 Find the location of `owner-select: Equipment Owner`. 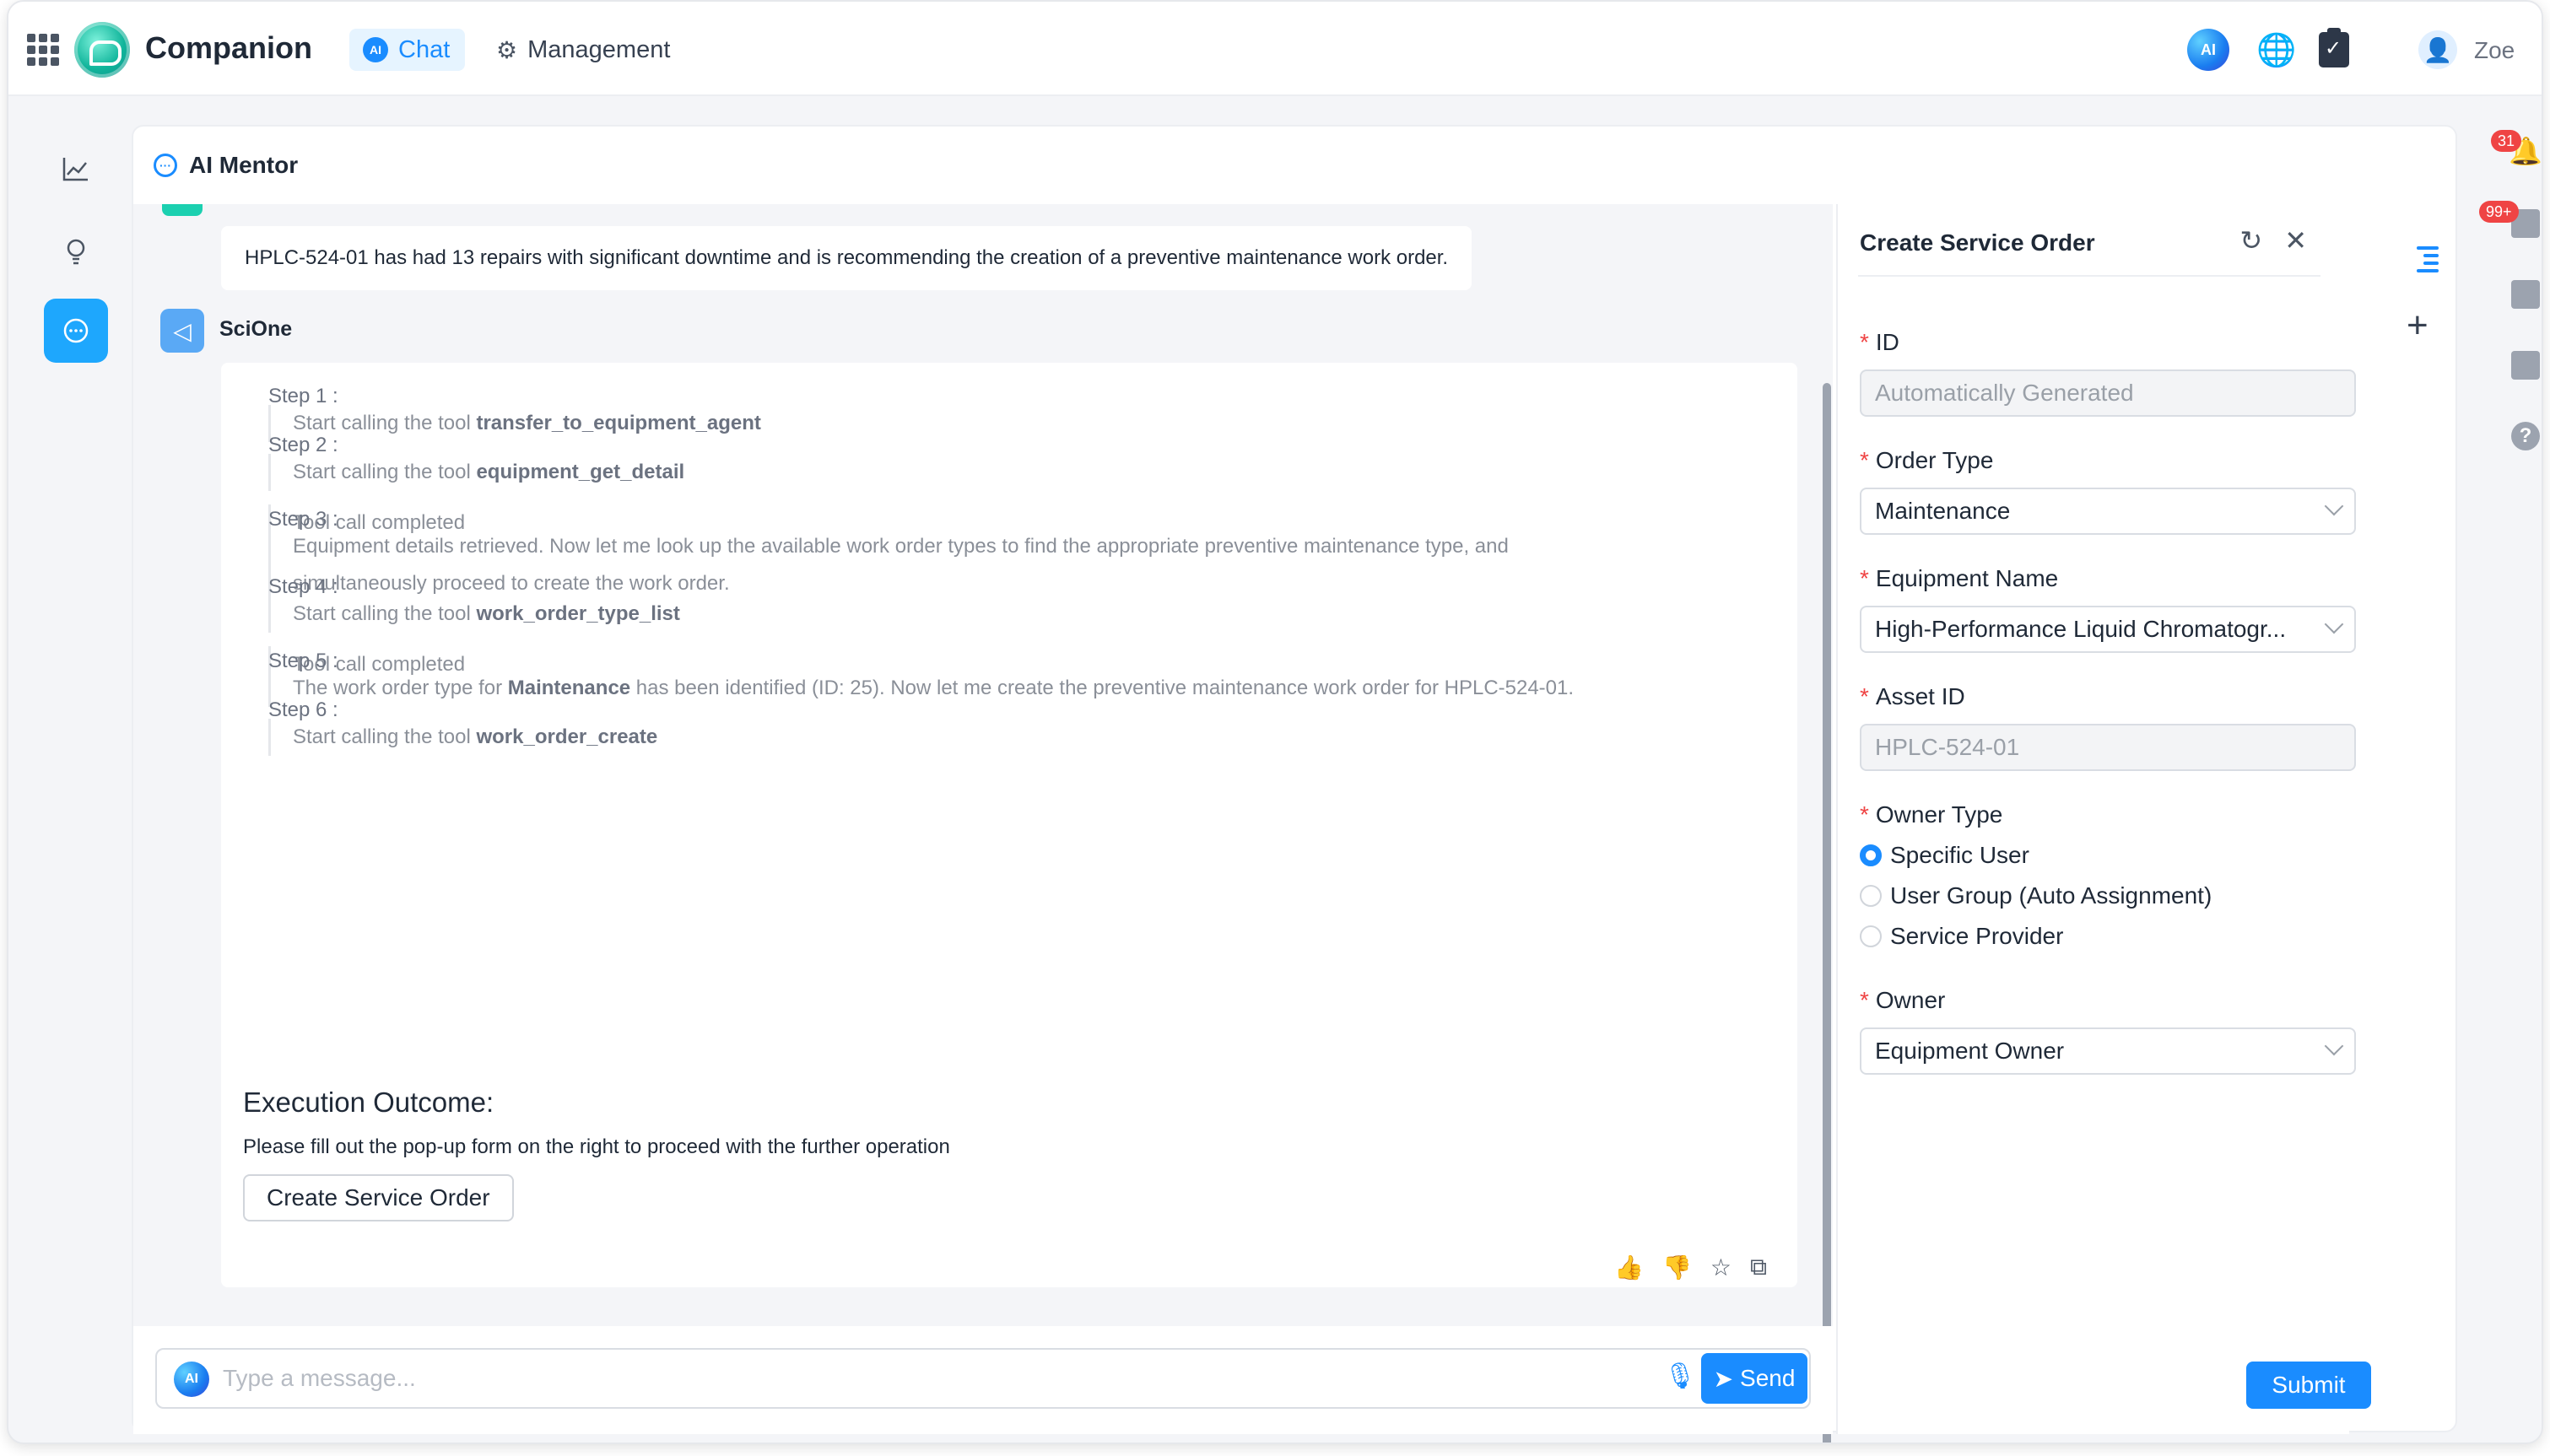

owner-select: Equipment Owner is located at coordinates (2108, 1051).